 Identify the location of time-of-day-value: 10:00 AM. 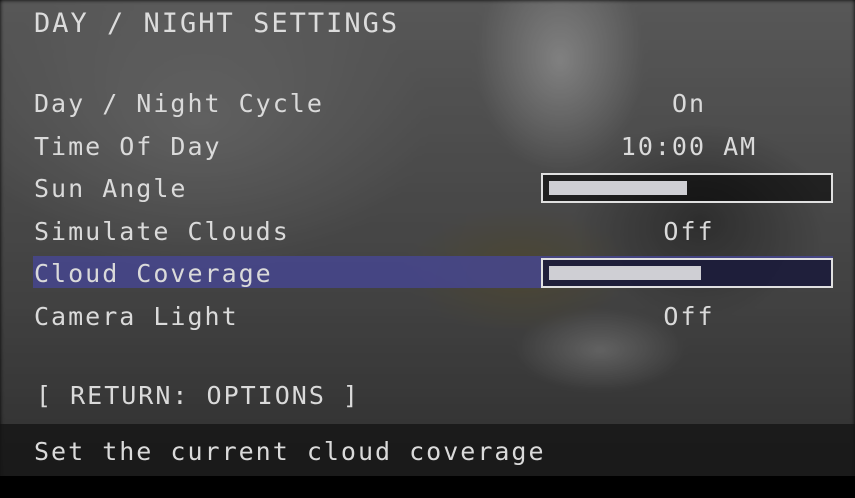
(689, 146).